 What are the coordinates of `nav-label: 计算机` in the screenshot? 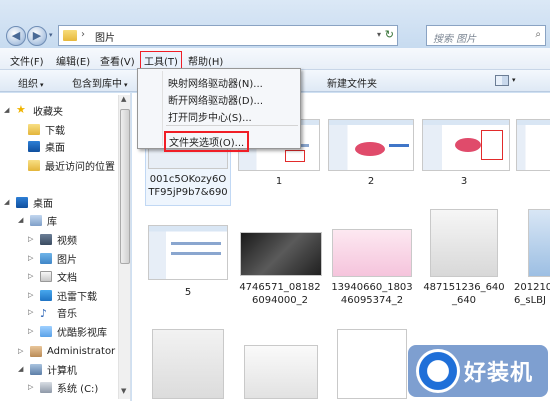 It's located at (62, 371).